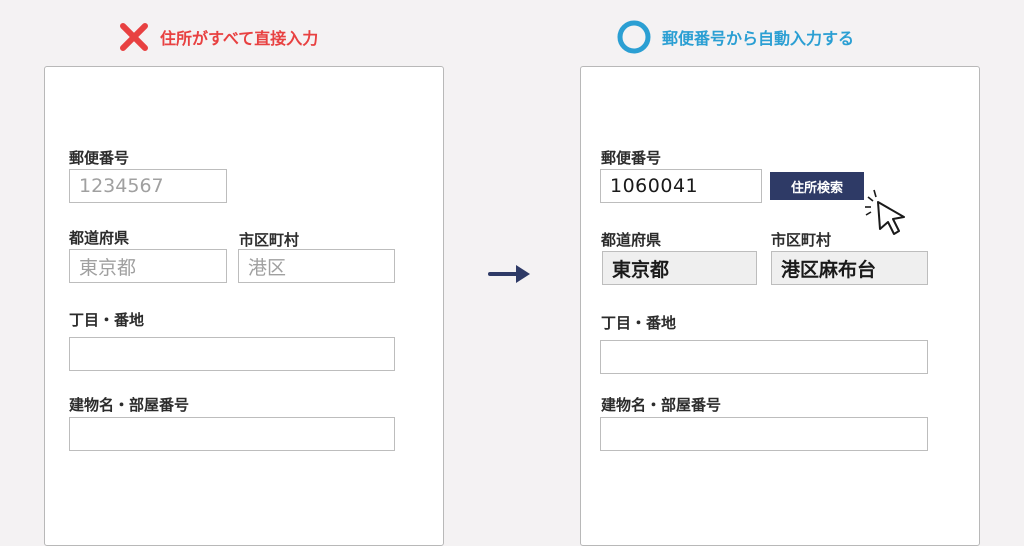  I want to click on address-search-button: 住所検索, so click(817, 186).